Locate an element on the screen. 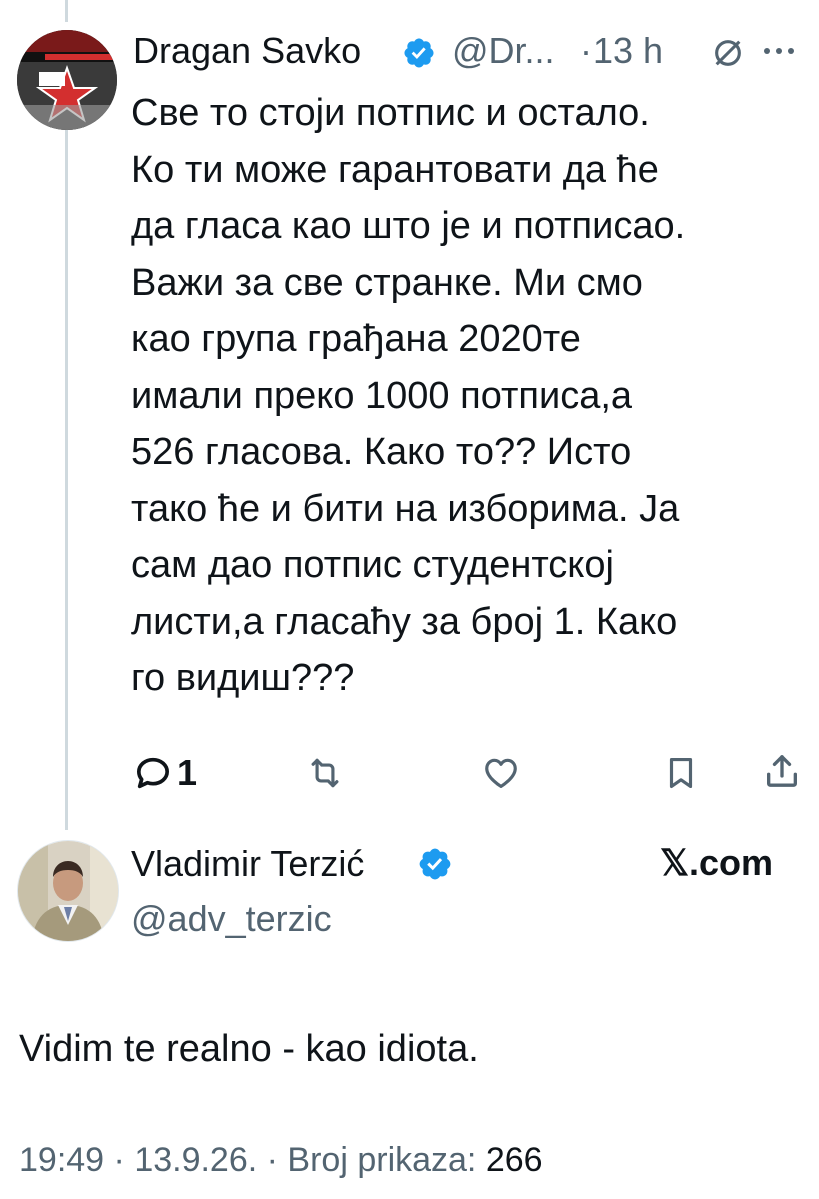 The width and height of the screenshot is (819, 1199). tweet-text-line: 526 гласова. Како то?? Исто is located at coordinates (381, 452).